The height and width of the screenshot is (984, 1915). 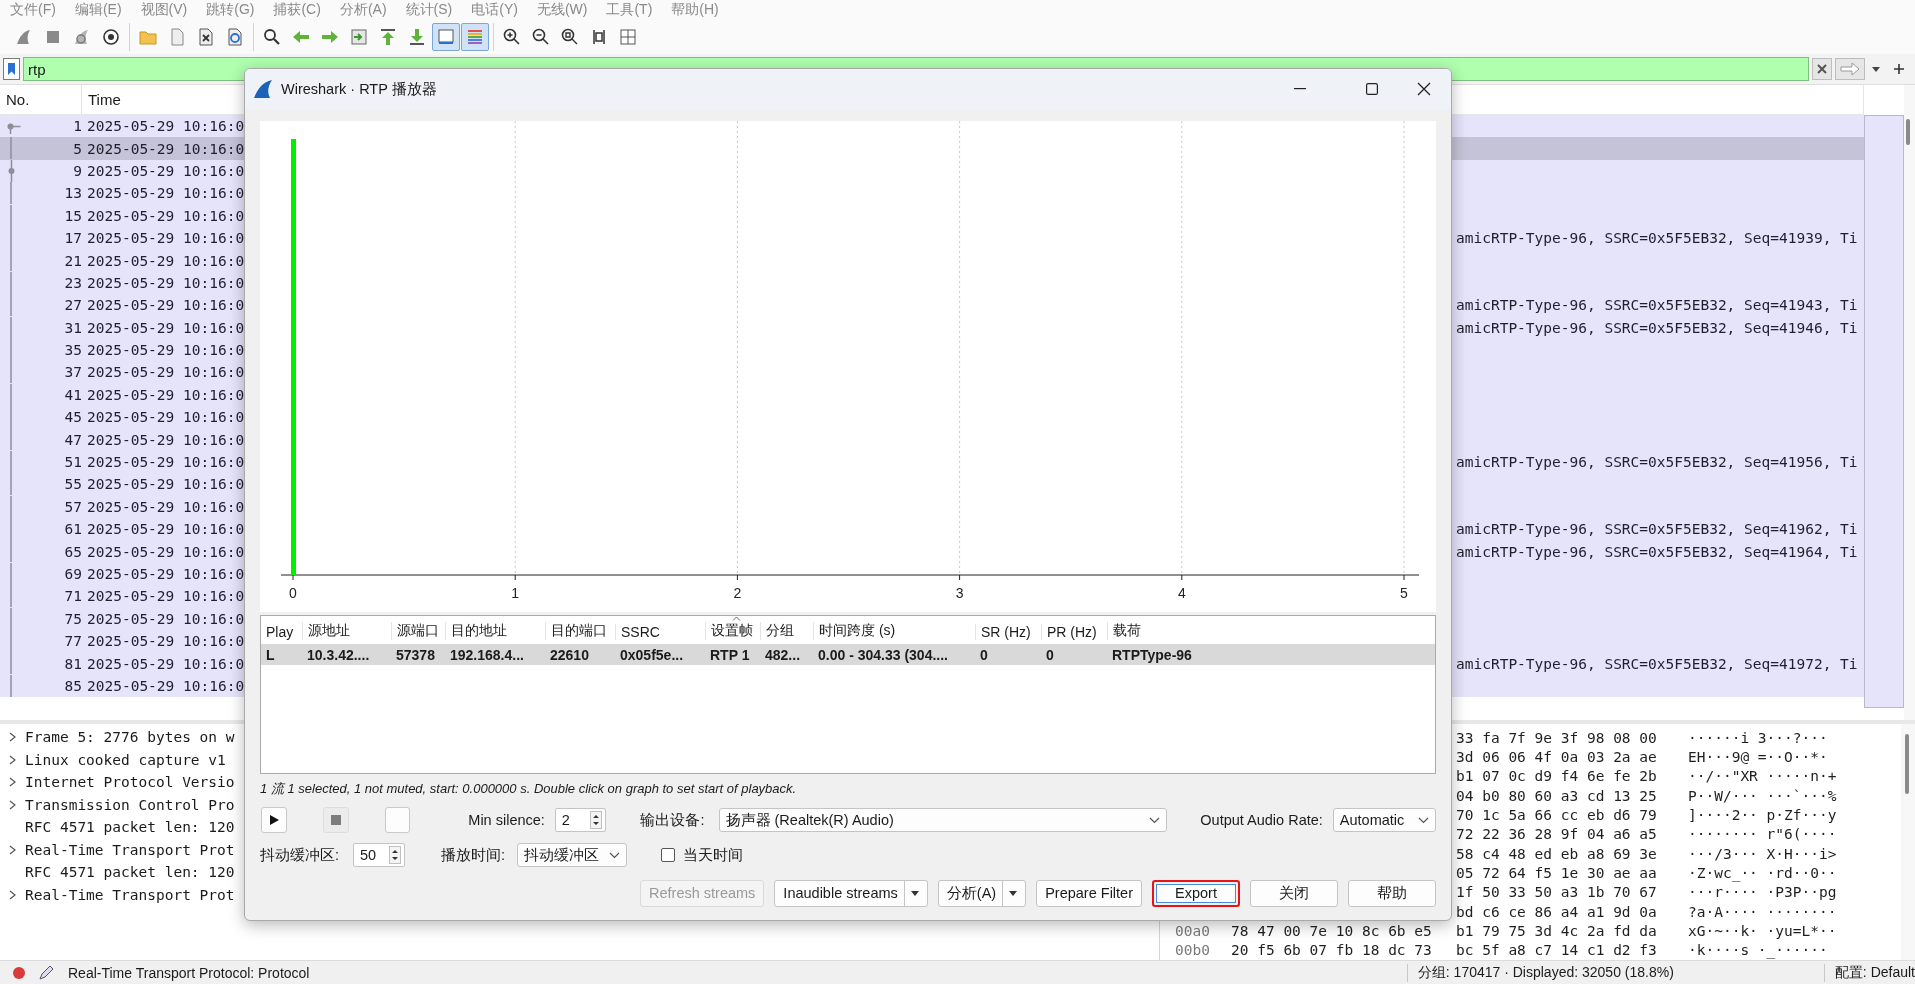 What do you see at coordinates (713, 855) in the screenshot?
I see `checkbox-label: 当天时间` at bounding box center [713, 855].